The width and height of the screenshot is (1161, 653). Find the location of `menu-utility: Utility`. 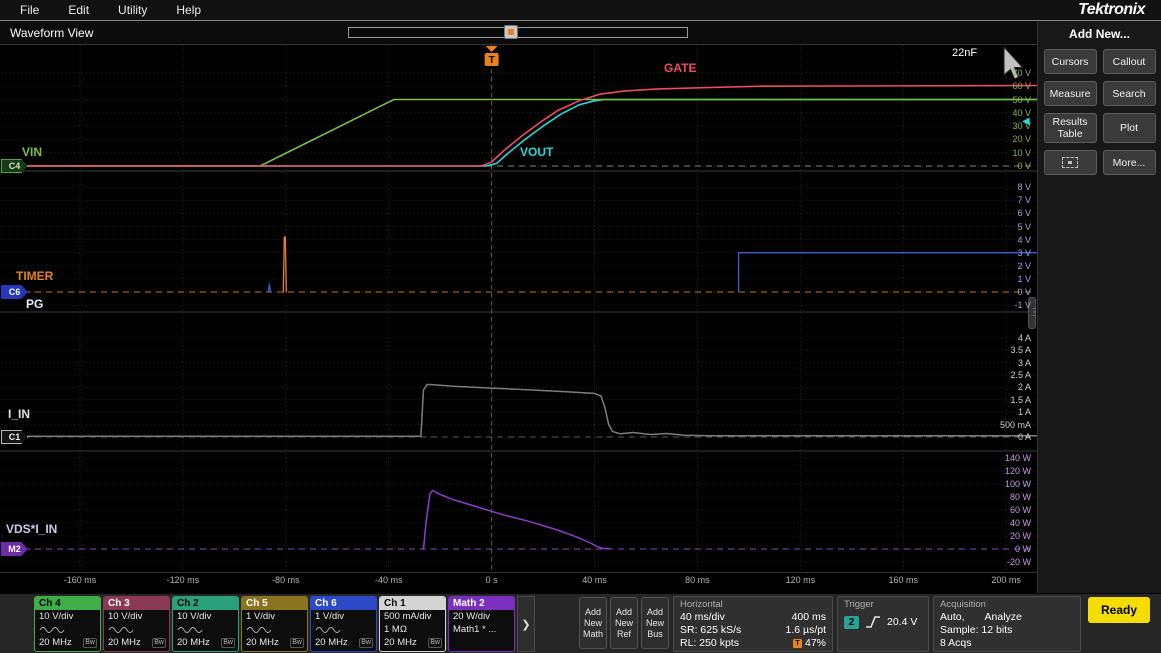

menu-utility: Utility is located at coordinates (132, 10).